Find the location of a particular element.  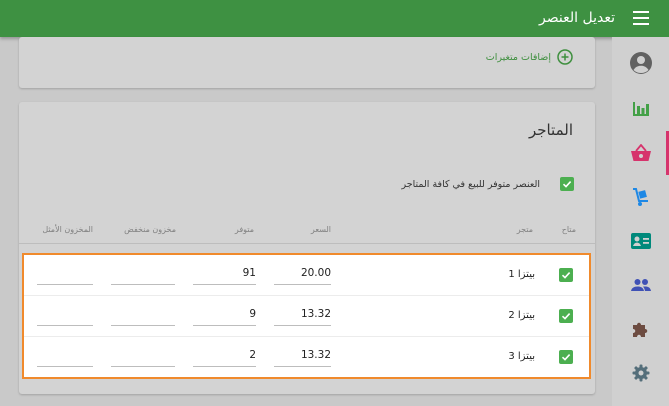

gear-icon is located at coordinates (640, 373).